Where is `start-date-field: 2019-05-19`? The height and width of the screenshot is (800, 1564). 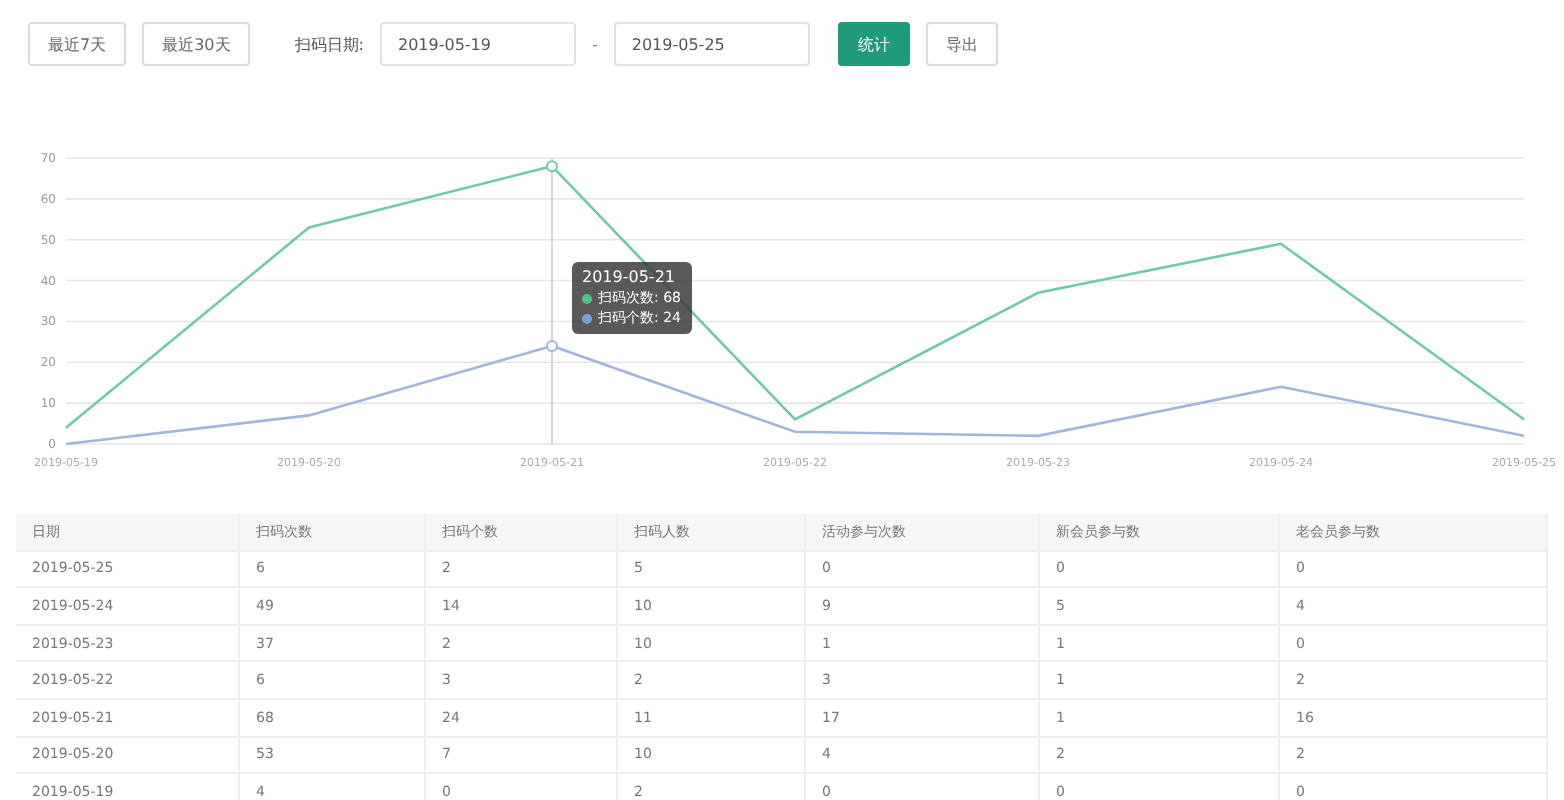
start-date-field: 2019-05-19 is located at coordinates (477, 44).